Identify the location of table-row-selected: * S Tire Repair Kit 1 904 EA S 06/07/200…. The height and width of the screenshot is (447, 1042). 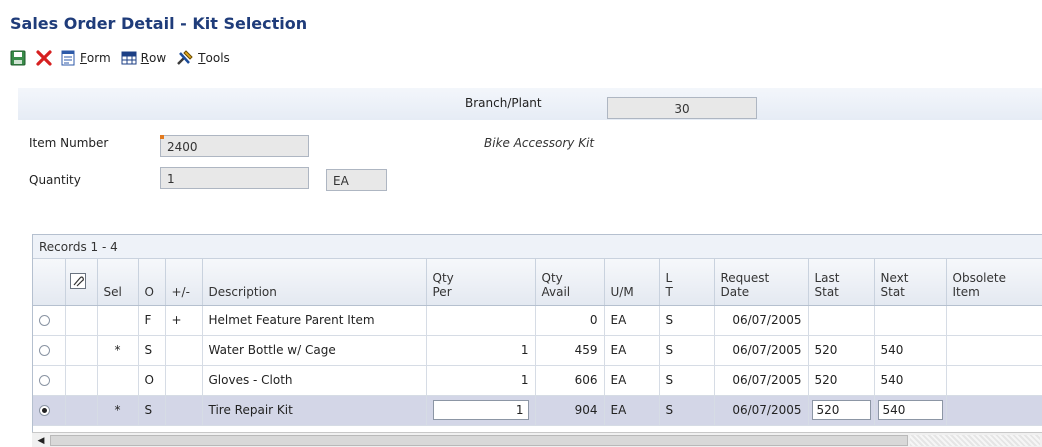
(537, 410).